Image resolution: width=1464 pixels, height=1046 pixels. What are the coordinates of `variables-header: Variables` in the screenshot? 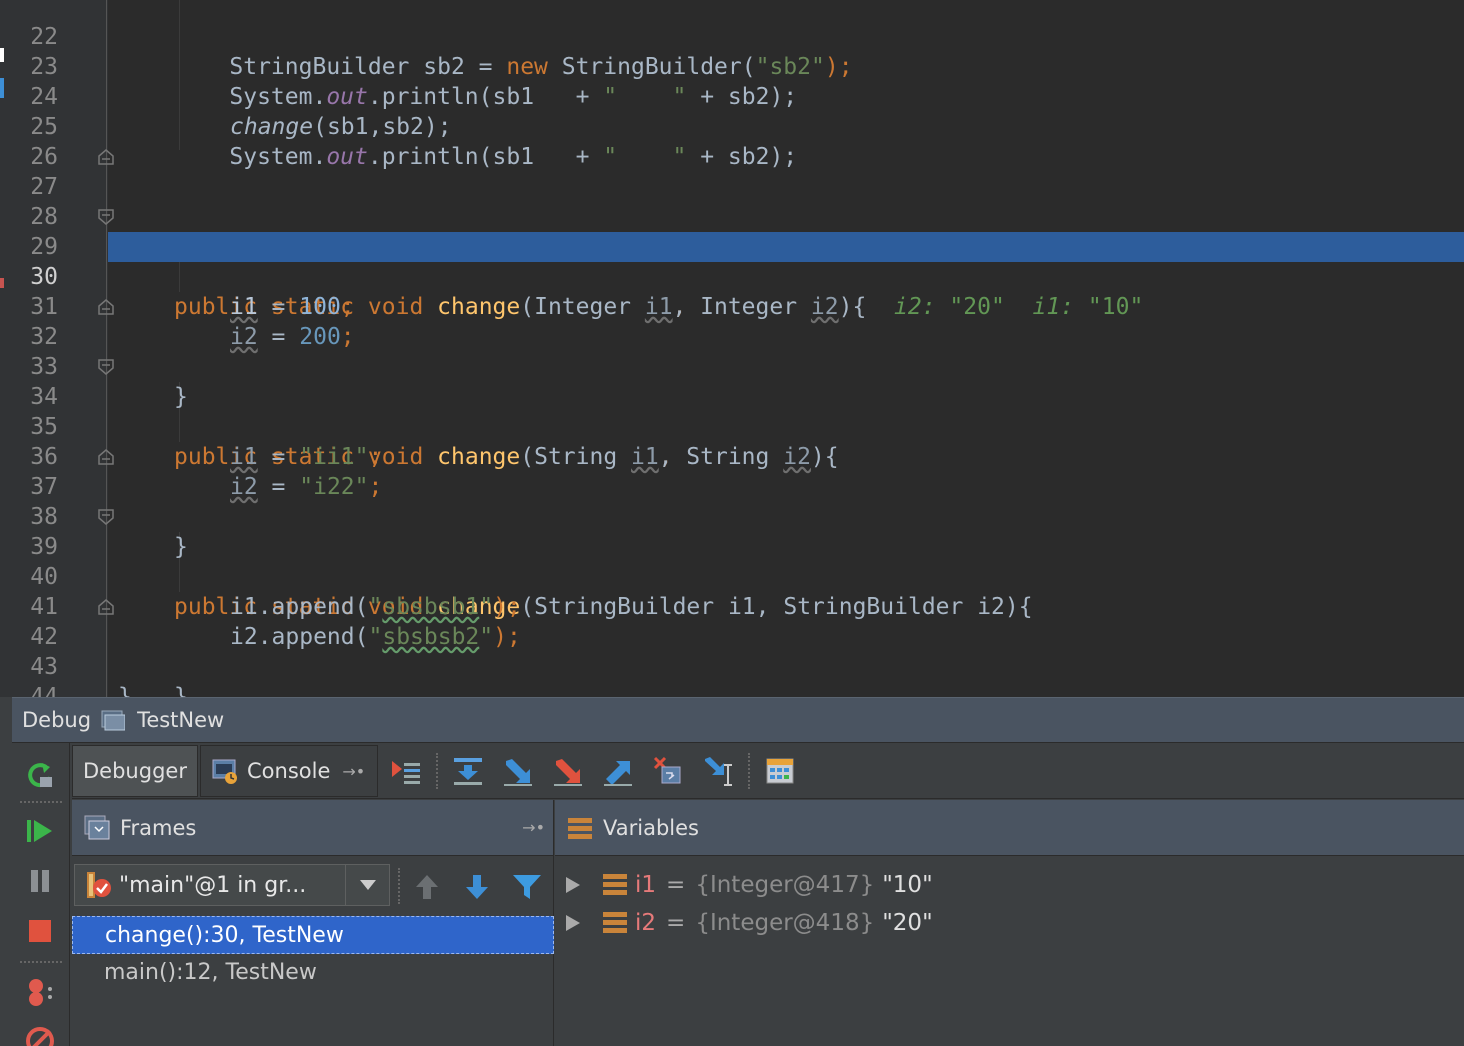 It's located at (1009, 828).